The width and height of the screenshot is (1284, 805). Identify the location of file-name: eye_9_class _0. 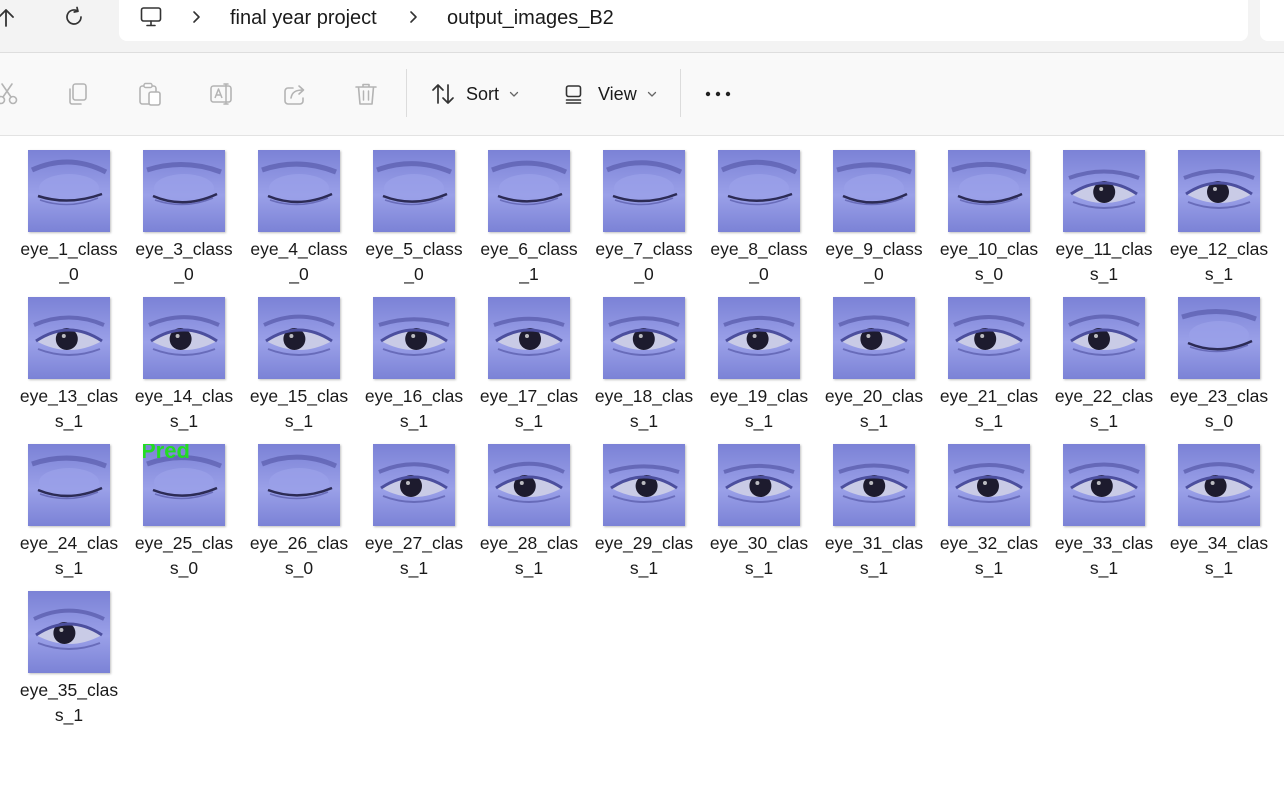
(874, 262).